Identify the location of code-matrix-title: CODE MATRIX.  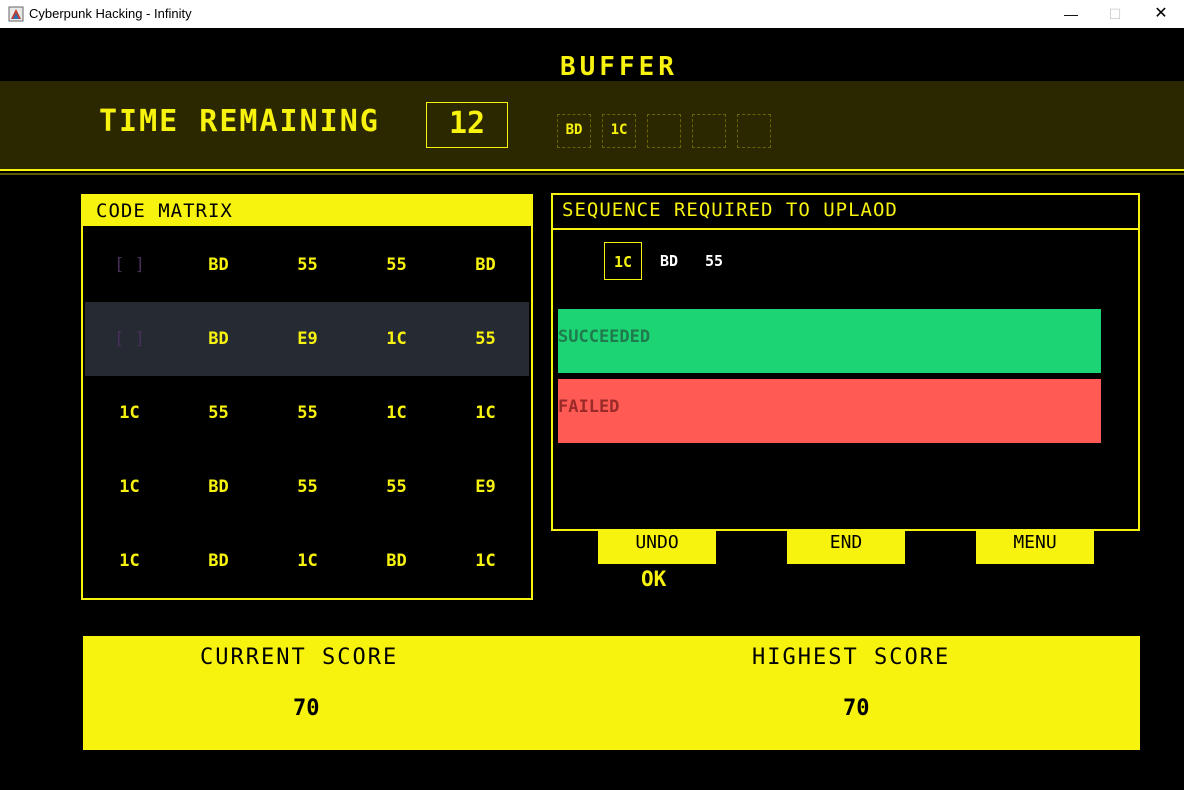
(307, 211).